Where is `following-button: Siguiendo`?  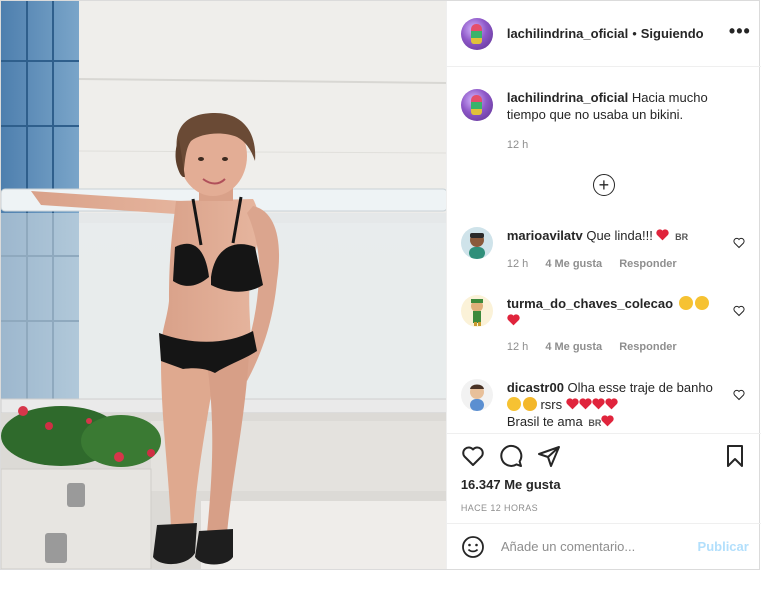
following-button: Siguiendo is located at coordinates (672, 33).